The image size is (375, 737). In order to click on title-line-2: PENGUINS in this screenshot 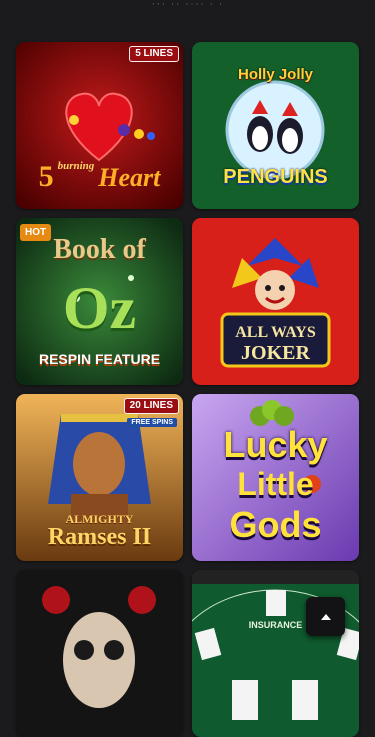, I will do `click(275, 177)`.